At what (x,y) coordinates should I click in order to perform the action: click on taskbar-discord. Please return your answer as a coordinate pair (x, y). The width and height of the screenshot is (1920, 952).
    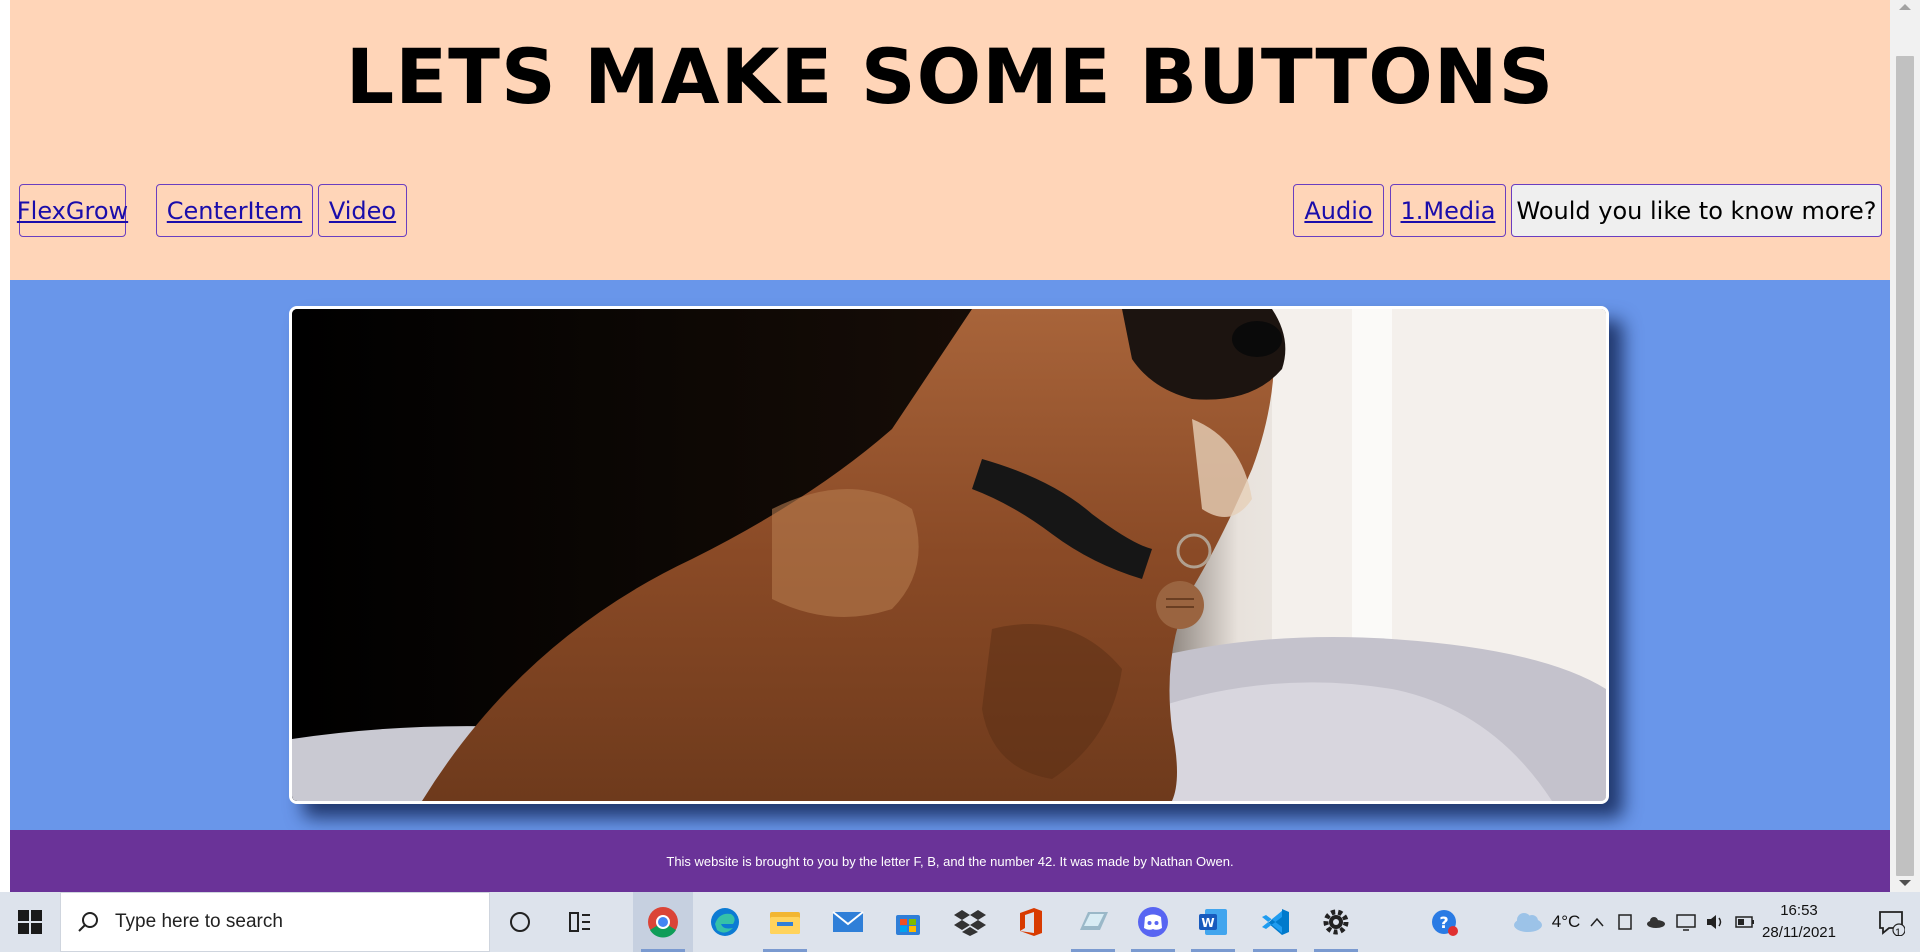
    Looking at the image, I should click on (1153, 922).